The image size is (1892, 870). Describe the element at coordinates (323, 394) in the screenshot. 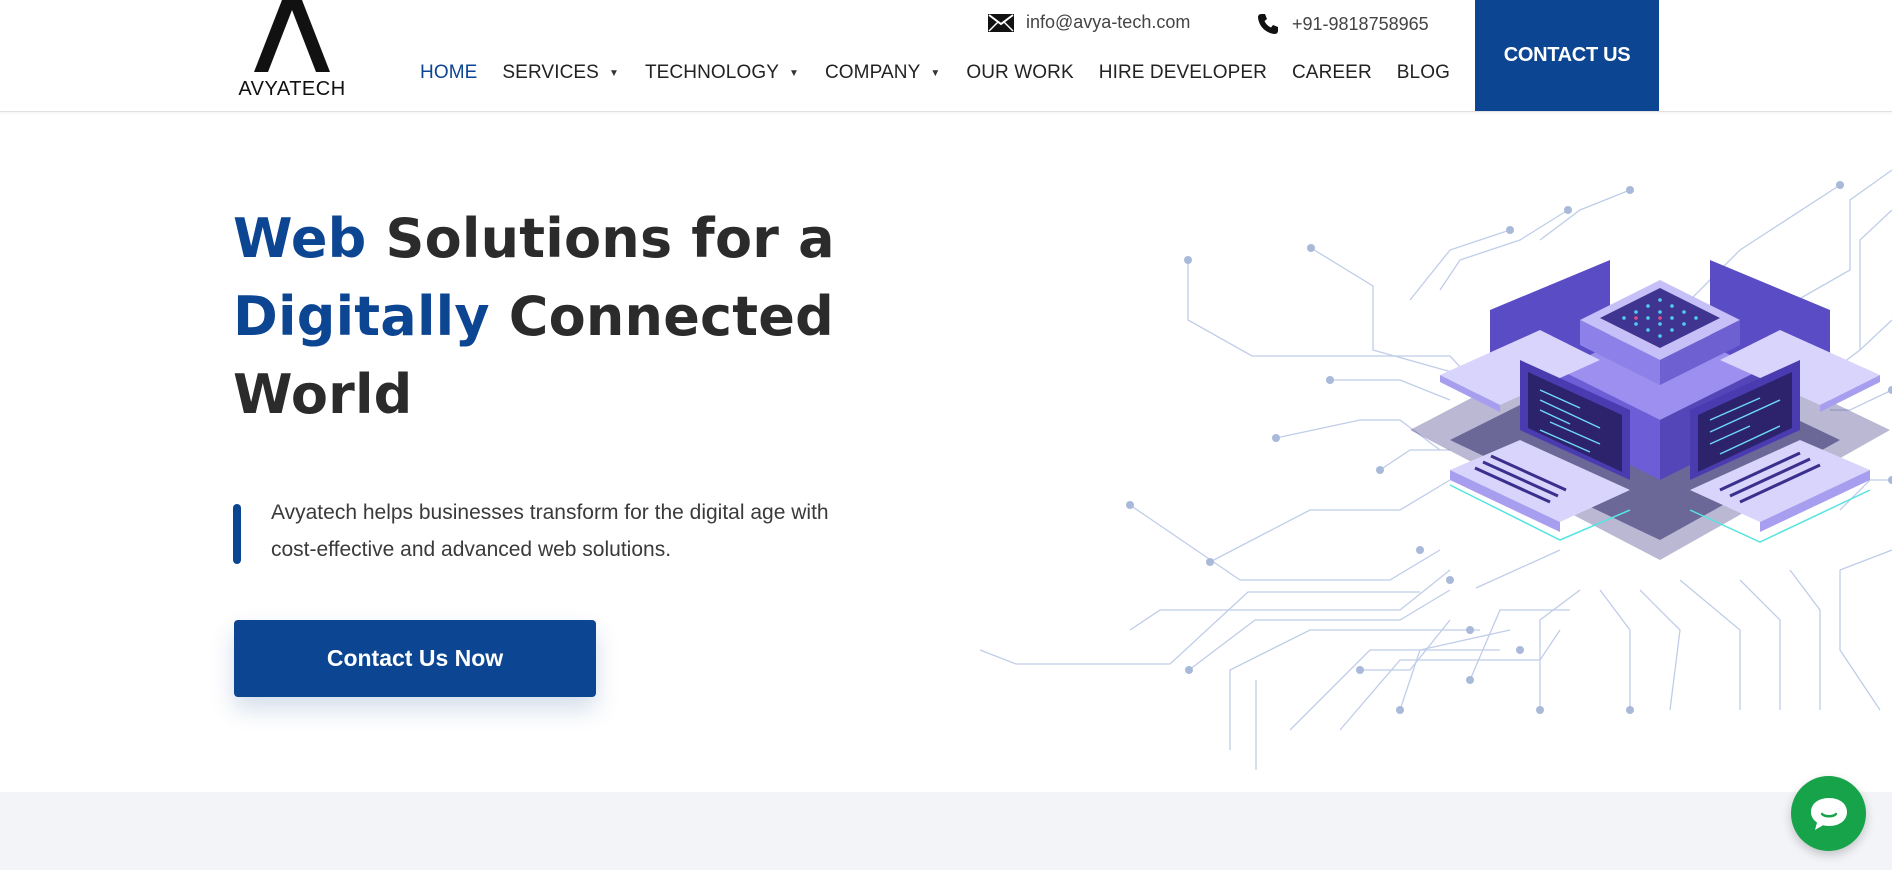

I see `hero-title-line-3: World` at that location.